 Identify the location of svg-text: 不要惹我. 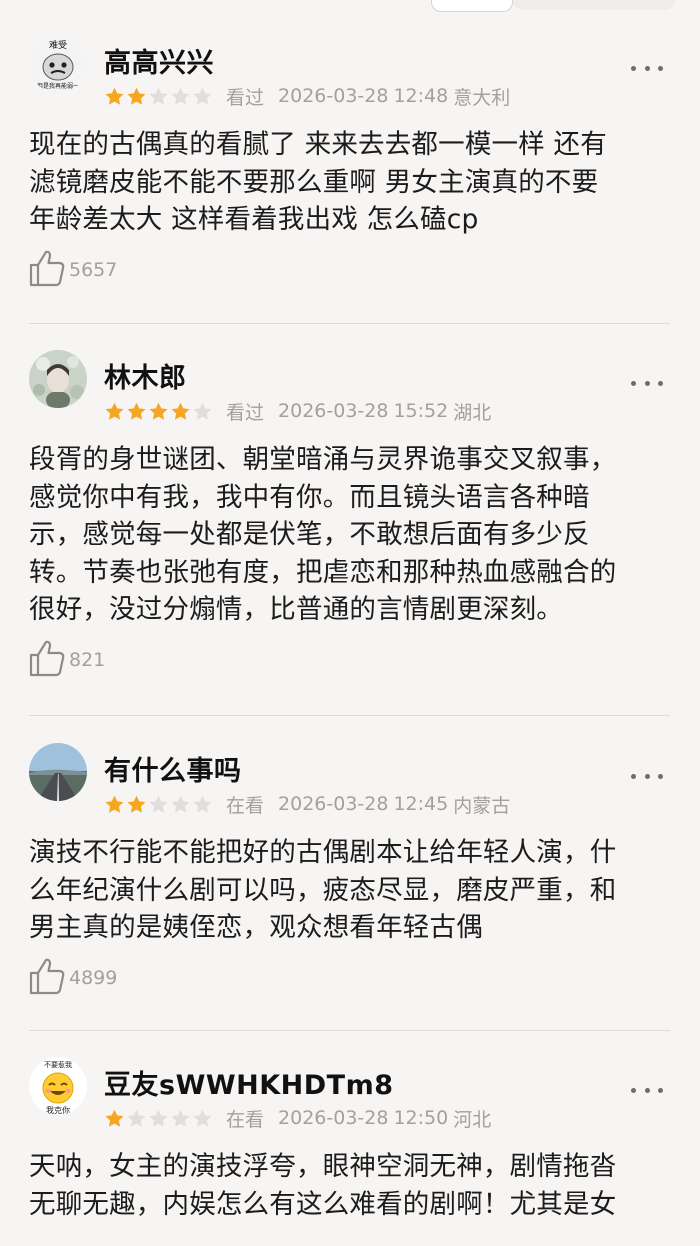
(58, 1064).